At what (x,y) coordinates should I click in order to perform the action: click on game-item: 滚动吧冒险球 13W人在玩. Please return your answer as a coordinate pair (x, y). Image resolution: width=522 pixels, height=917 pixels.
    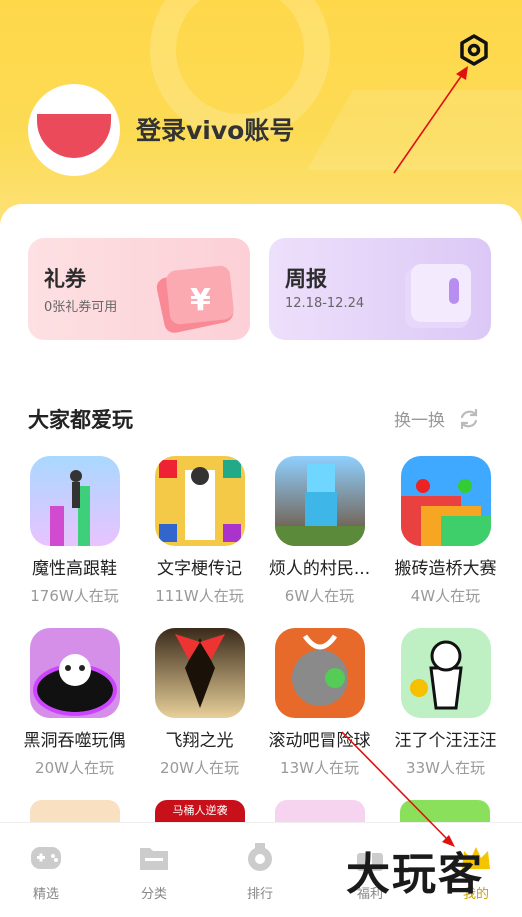
    Looking at the image, I should click on (319, 703).